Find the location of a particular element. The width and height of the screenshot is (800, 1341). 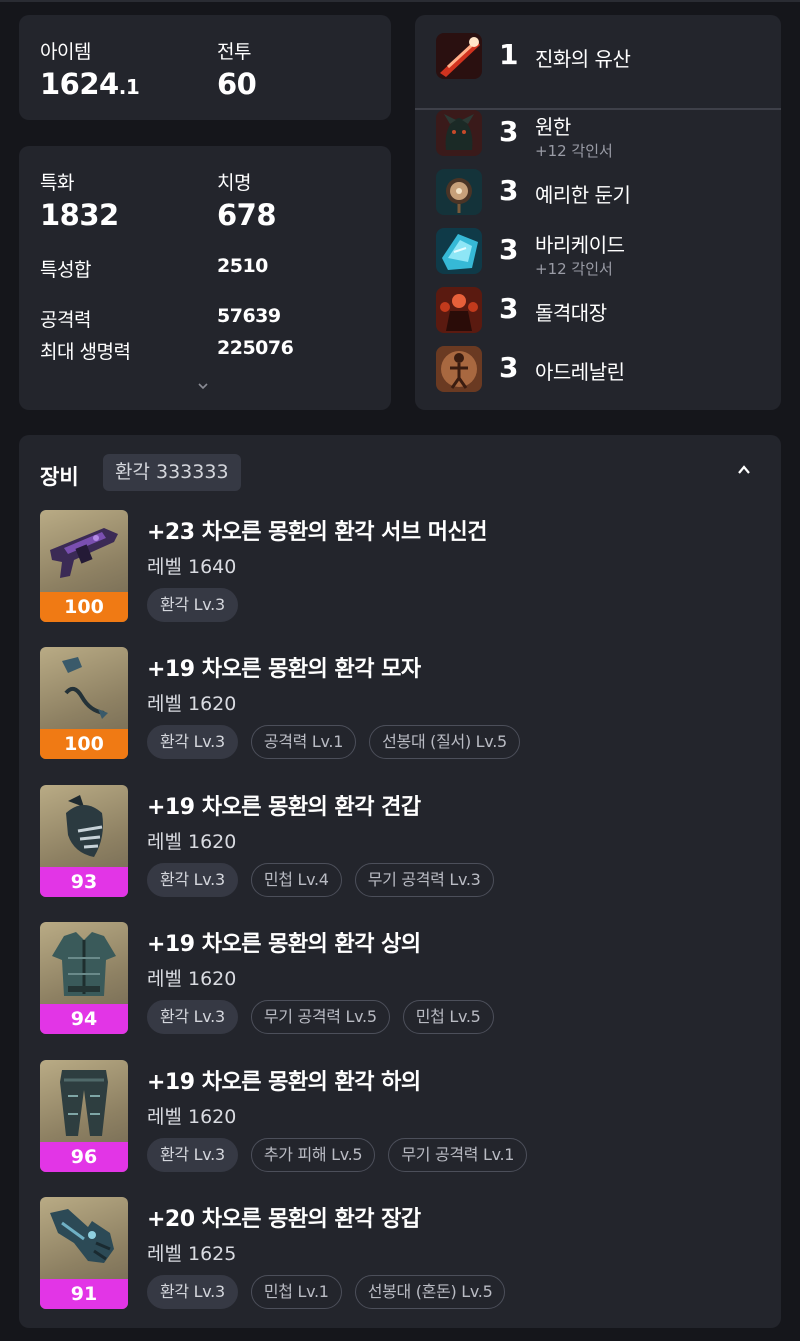

equipment-tags: 환각 Lv.3 추가 피해 Lv.5 무기 공격력 Lv.1 is located at coordinates (337, 1155).